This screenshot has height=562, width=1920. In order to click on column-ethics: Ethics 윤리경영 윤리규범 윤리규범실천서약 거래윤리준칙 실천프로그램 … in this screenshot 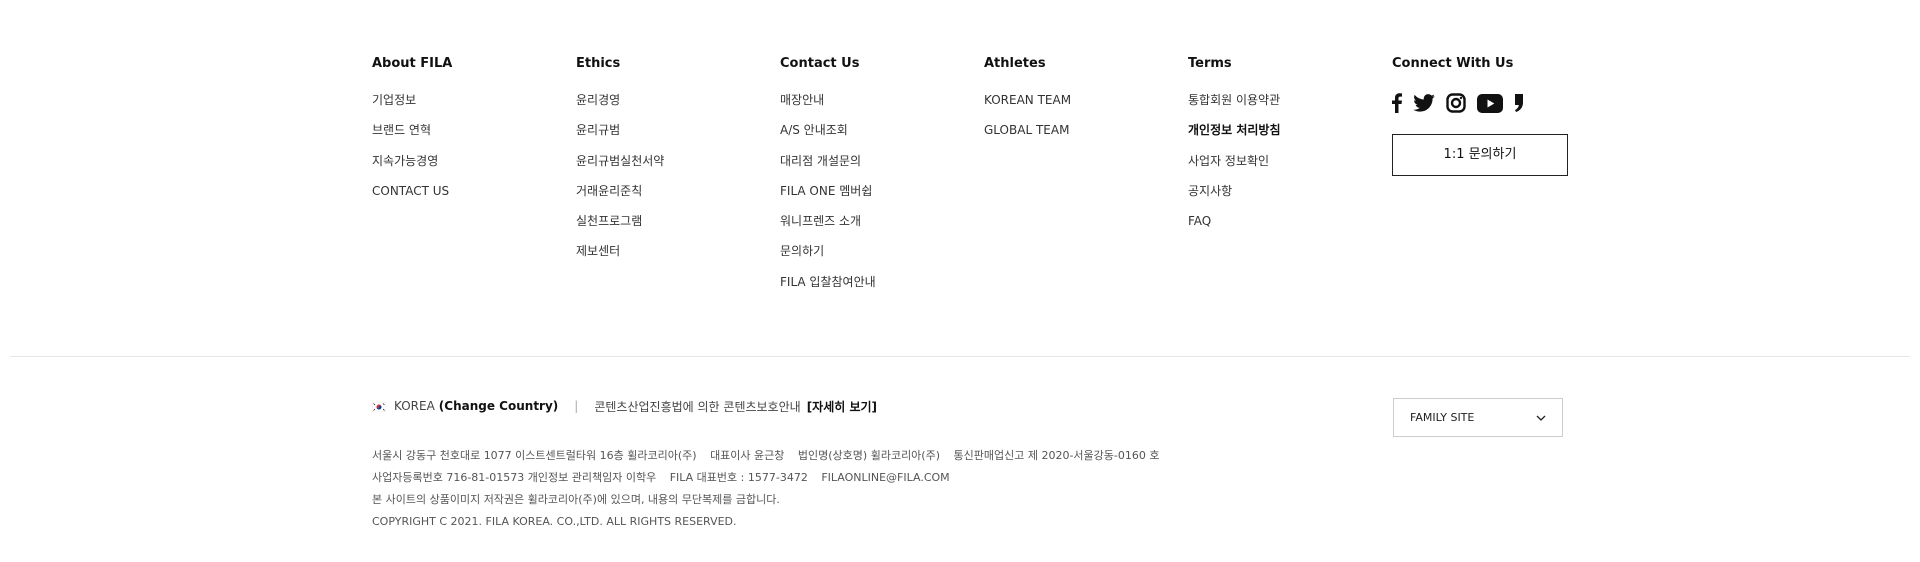, I will do `click(676, 165)`.